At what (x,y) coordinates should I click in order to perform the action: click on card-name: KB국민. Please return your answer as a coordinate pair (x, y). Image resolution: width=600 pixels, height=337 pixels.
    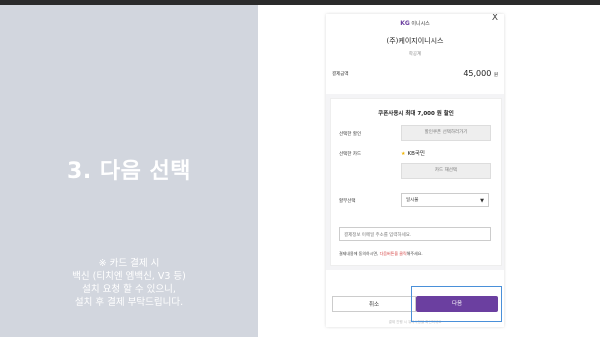
    Looking at the image, I should click on (416, 154).